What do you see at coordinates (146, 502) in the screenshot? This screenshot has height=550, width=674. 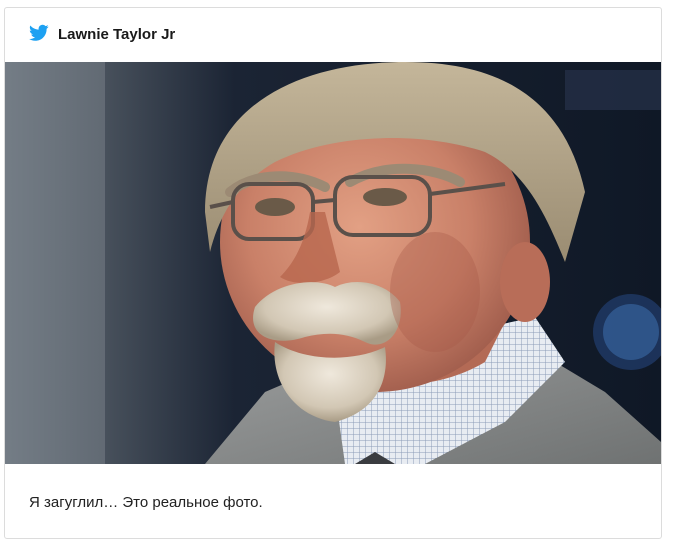 I see `tweet-text: Я загуглил… Это реальное фото.` at bounding box center [146, 502].